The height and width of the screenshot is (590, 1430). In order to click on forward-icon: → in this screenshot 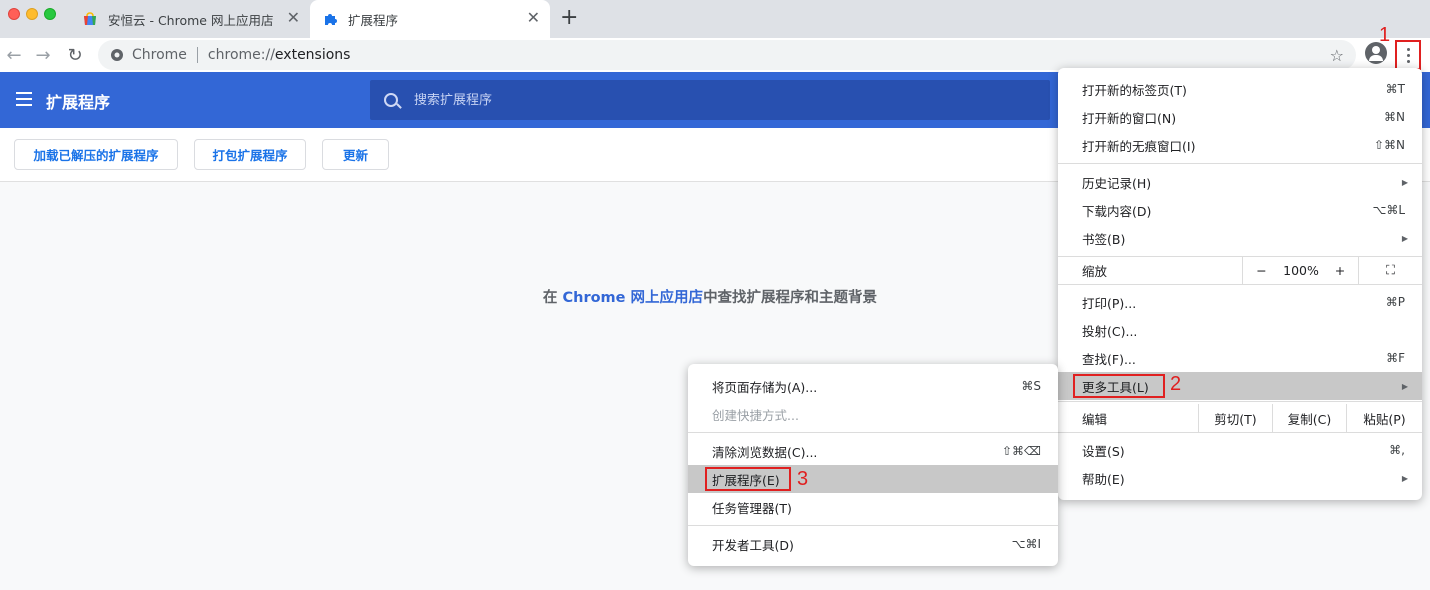, I will do `click(43, 55)`.